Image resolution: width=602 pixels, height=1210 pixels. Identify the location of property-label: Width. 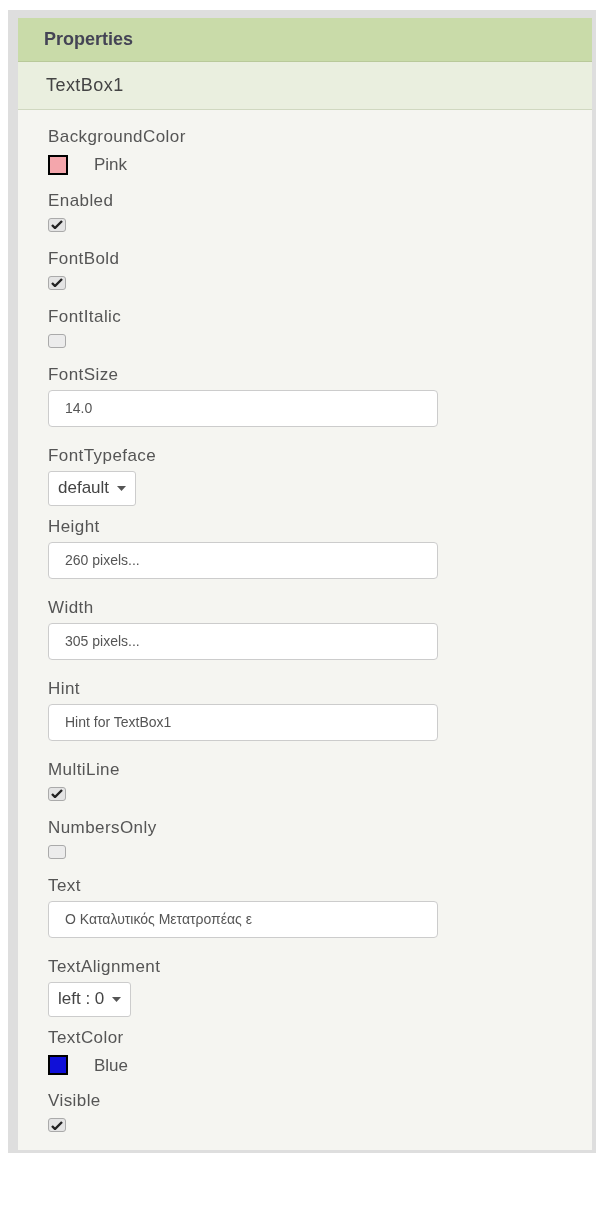
(71, 607).